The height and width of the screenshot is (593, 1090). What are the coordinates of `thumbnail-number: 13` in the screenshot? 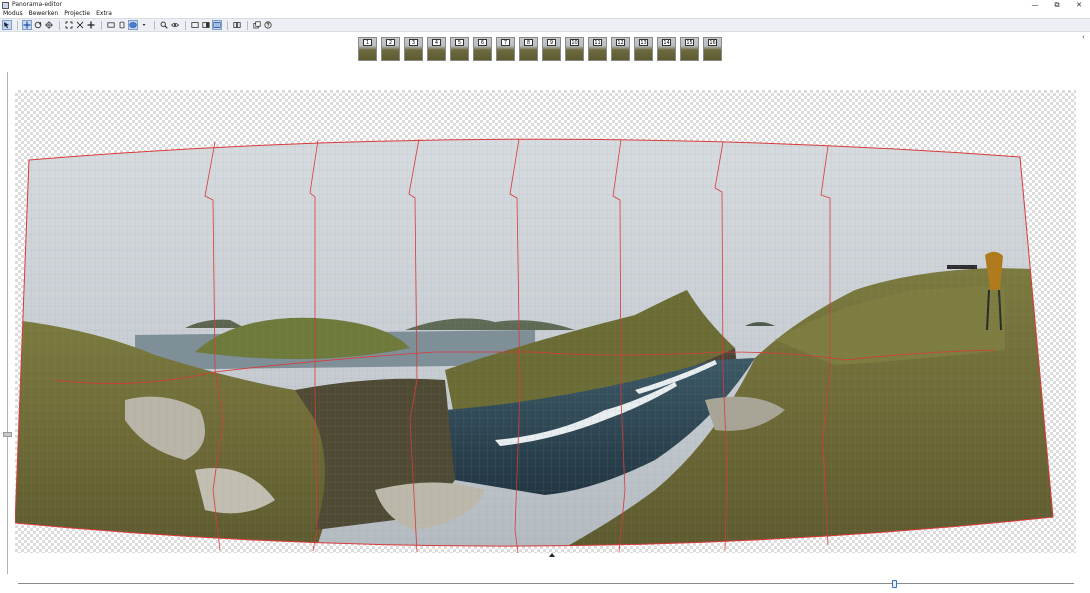 It's located at (643, 42).